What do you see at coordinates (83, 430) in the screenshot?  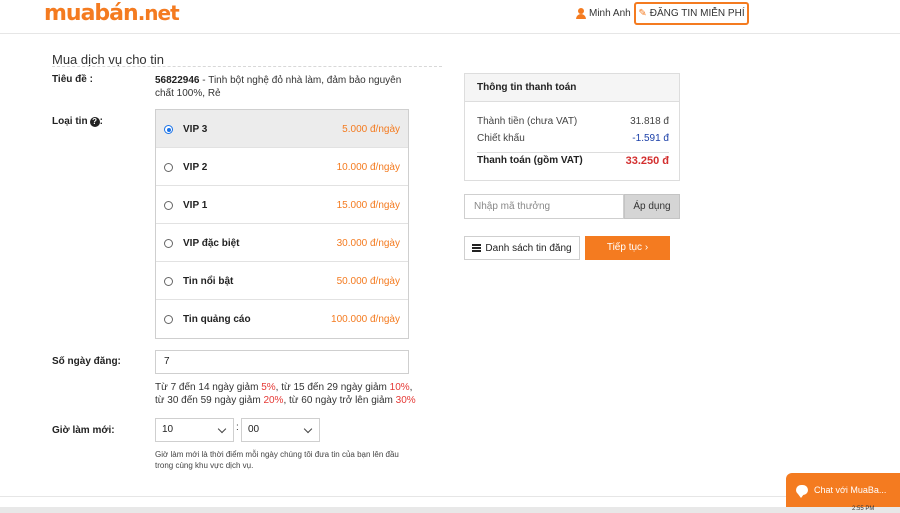 I see `refresh-time-label: Giờ làm mới:` at bounding box center [83, 430].